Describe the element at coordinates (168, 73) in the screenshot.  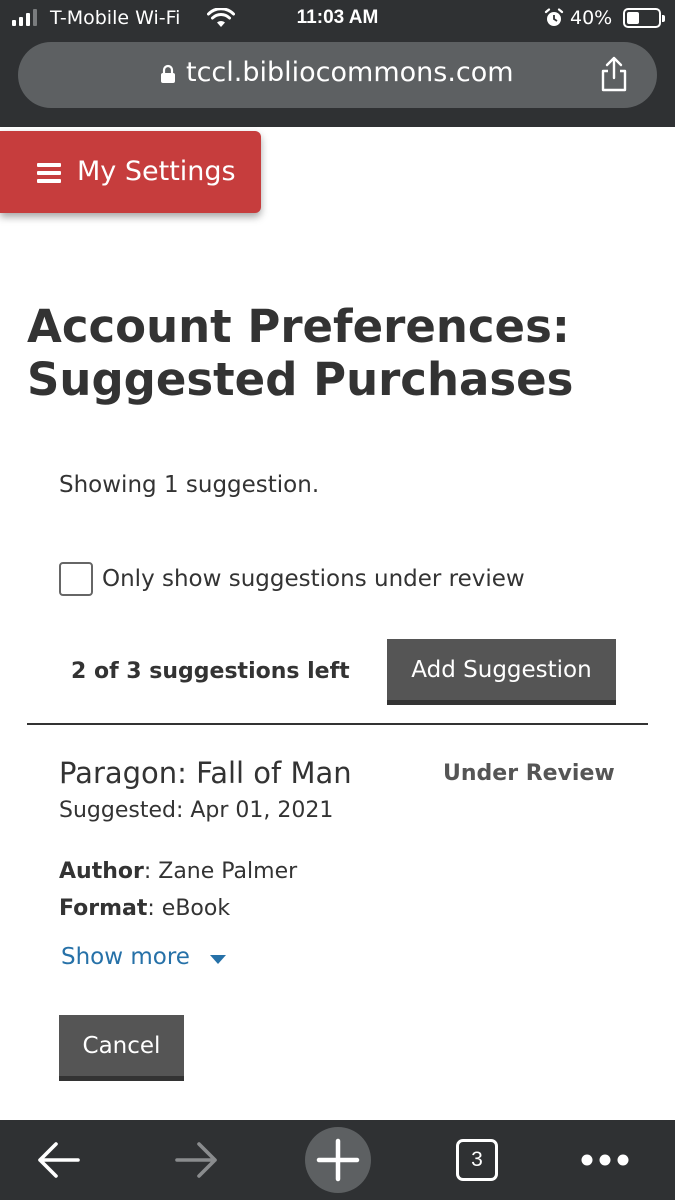
I see `lock-icon` at that location.